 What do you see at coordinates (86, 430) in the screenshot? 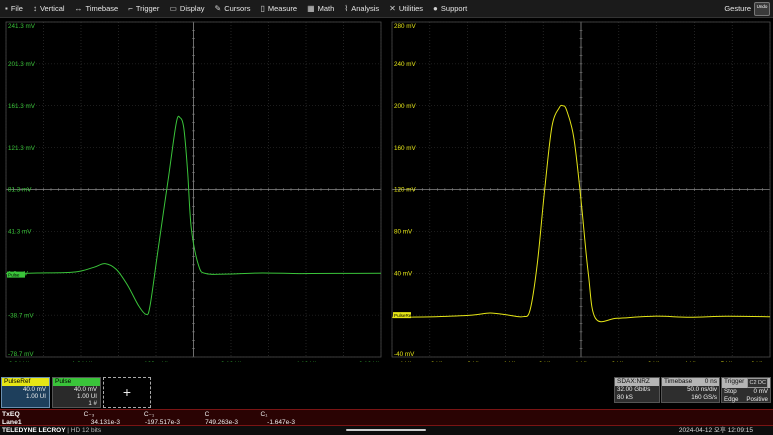
I see `brand-subtitle: HD 12 bits` at bounding box center [86, 430].